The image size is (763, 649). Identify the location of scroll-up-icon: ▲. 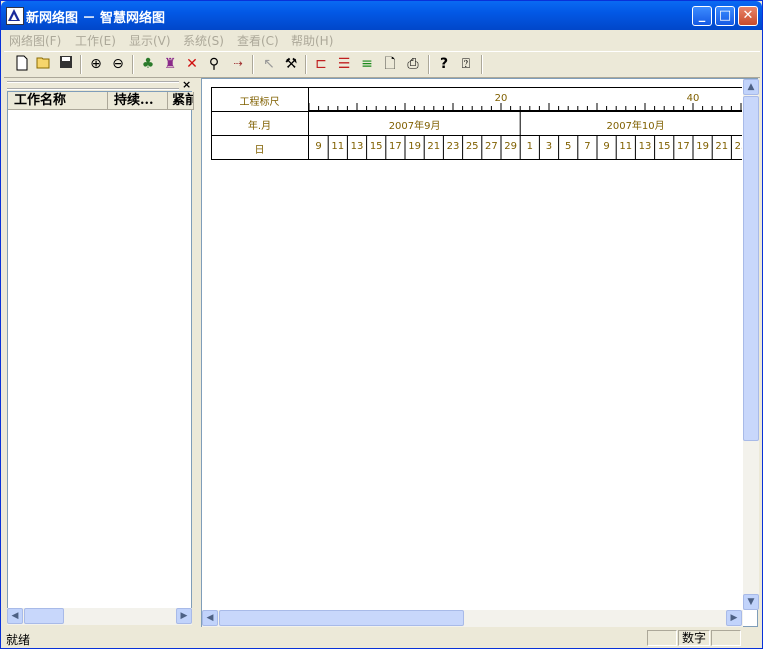
(751, 87).